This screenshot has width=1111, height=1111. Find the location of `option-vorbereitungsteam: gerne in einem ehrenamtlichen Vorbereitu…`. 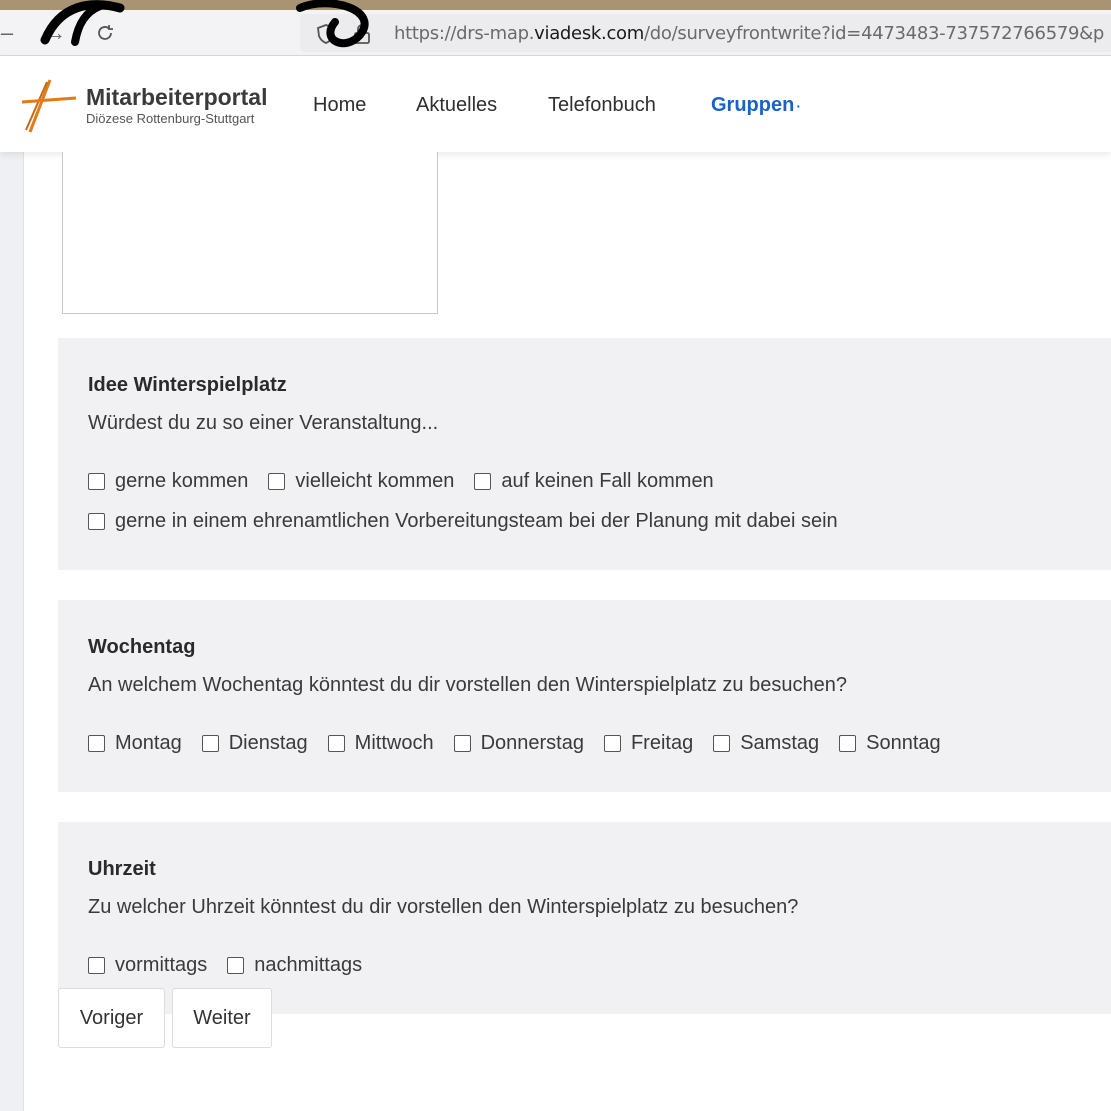

option-vorbereitungsteam: gerne in einem ehrenamtlichen Vorbereitu… is located at coordinates (463, 521).